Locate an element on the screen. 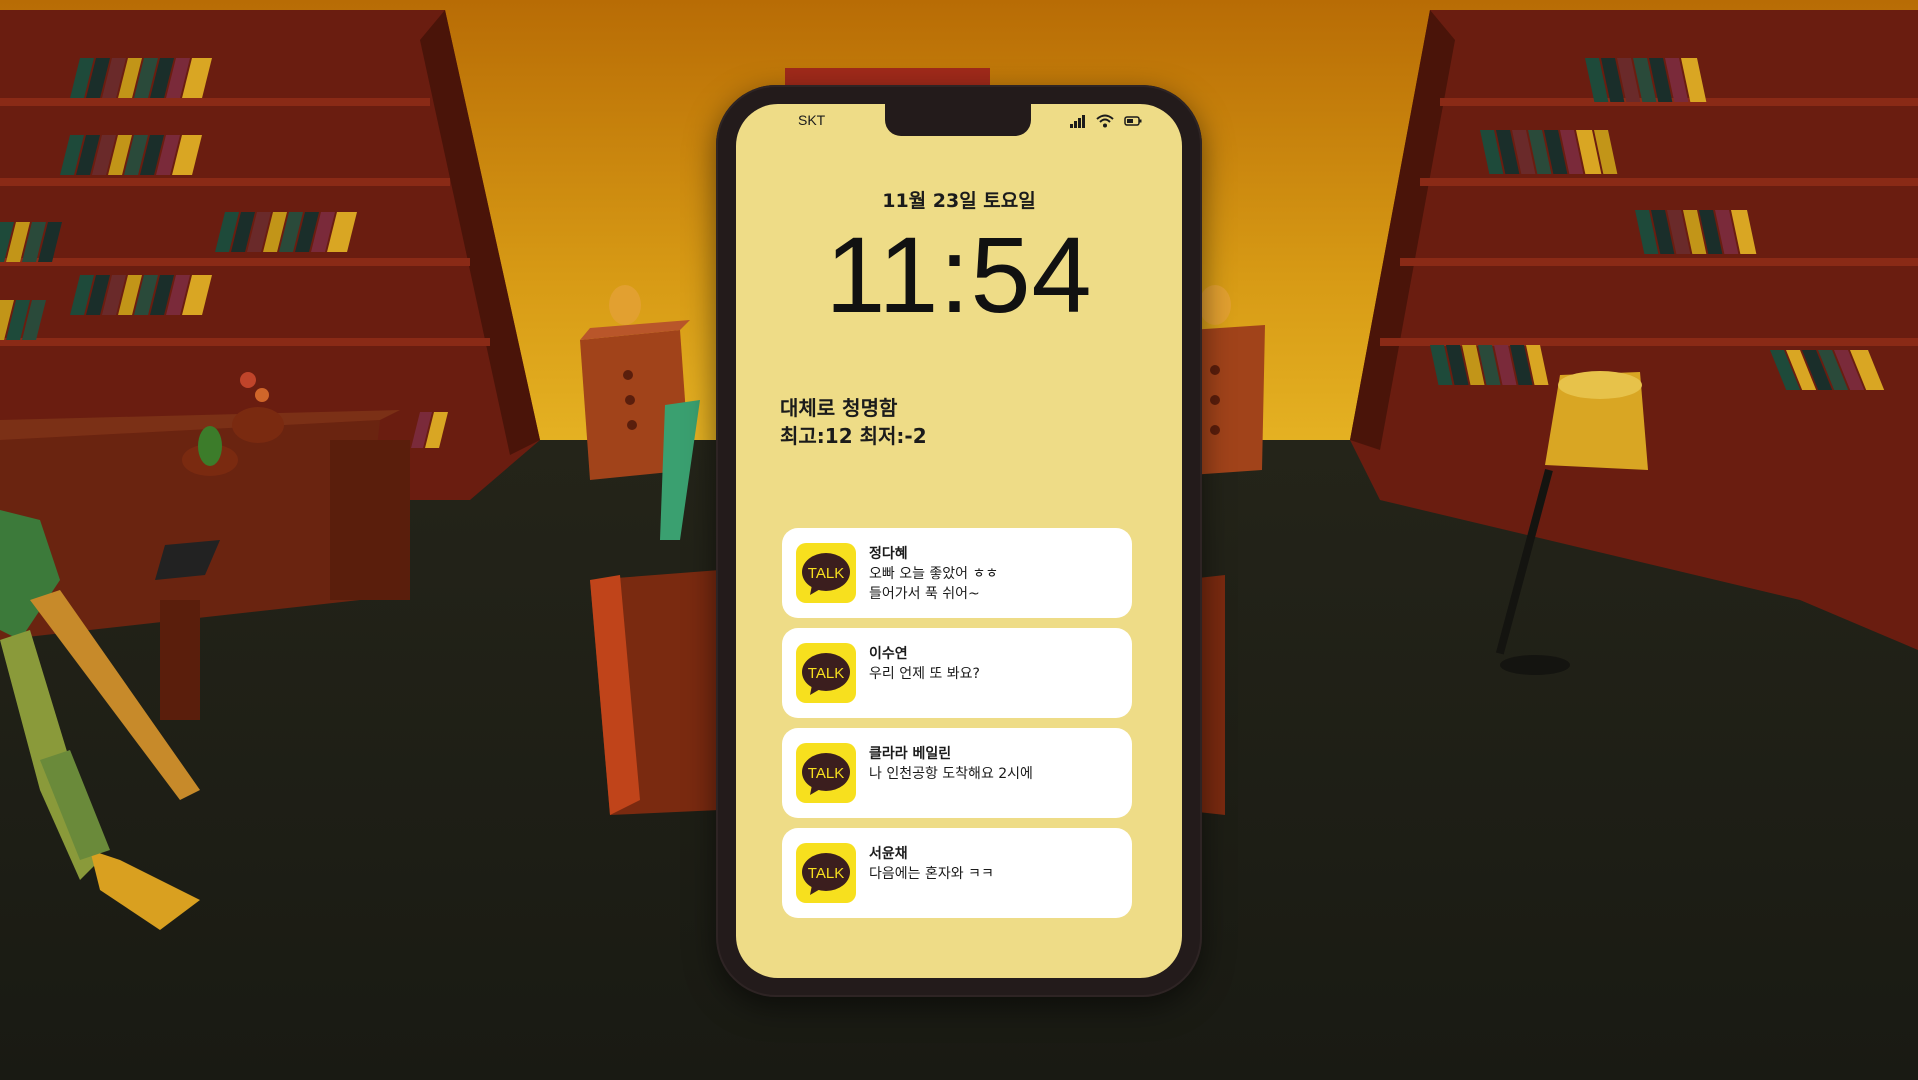 The width and height of the screenshot is (1918, 1080). wifi-icon is located at coordinates (1105, 121).